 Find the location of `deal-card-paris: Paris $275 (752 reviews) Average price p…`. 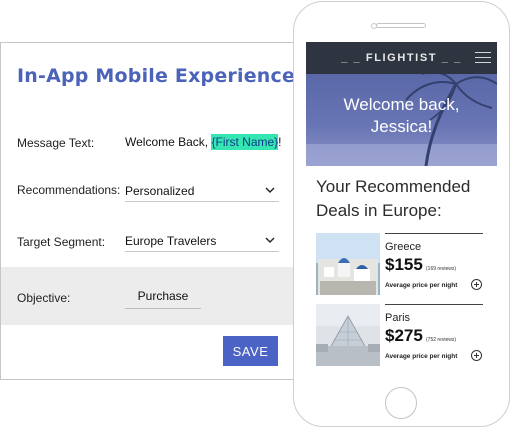

deal-card-paris: Paris $275 (752 reviews) Average price p… is located at coordinates (401, 335).